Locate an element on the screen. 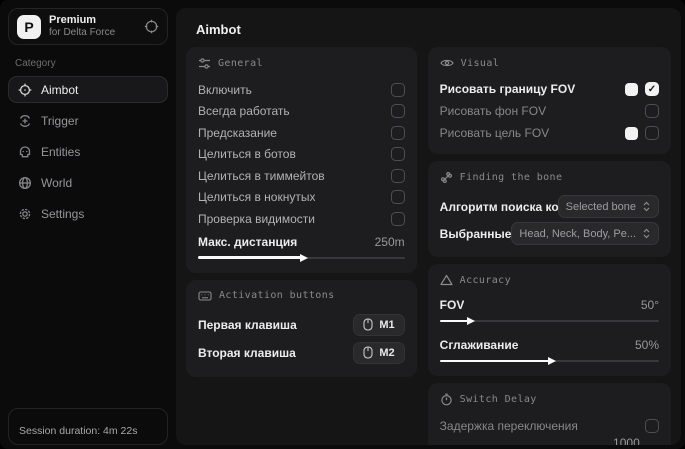 Image resolution: width=685 pixels, height=449 pixels. premium-title: Premium is located at coordinates (73, 20).